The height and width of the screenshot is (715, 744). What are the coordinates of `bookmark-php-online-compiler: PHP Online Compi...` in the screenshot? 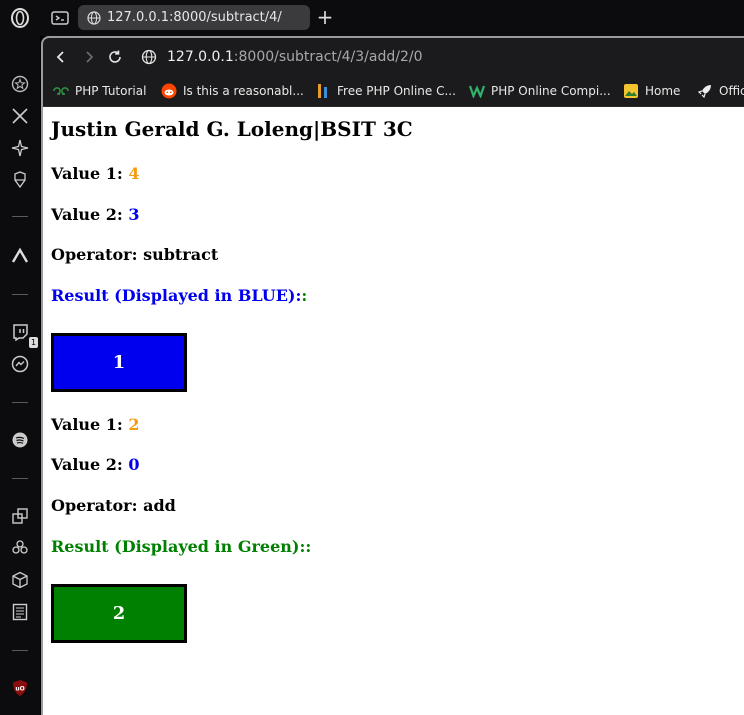 It's located at (540, 91).